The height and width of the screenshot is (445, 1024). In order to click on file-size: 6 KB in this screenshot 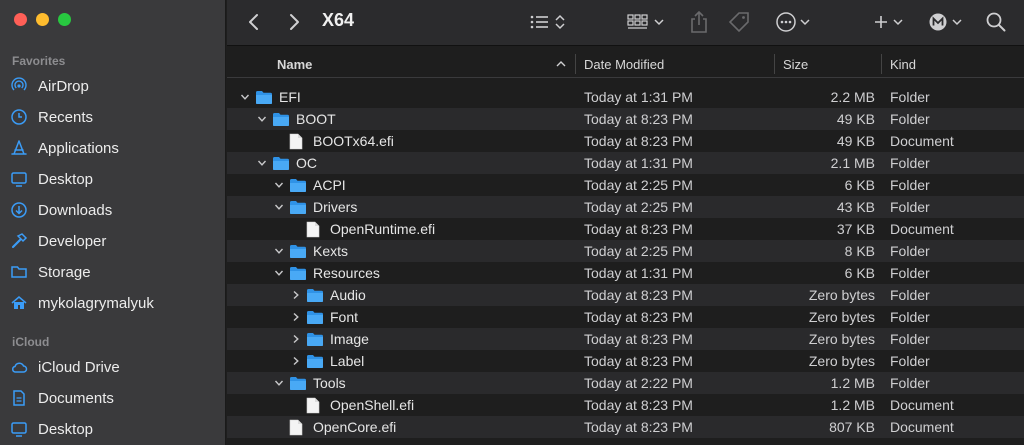, I will do `click(859, 273)`.